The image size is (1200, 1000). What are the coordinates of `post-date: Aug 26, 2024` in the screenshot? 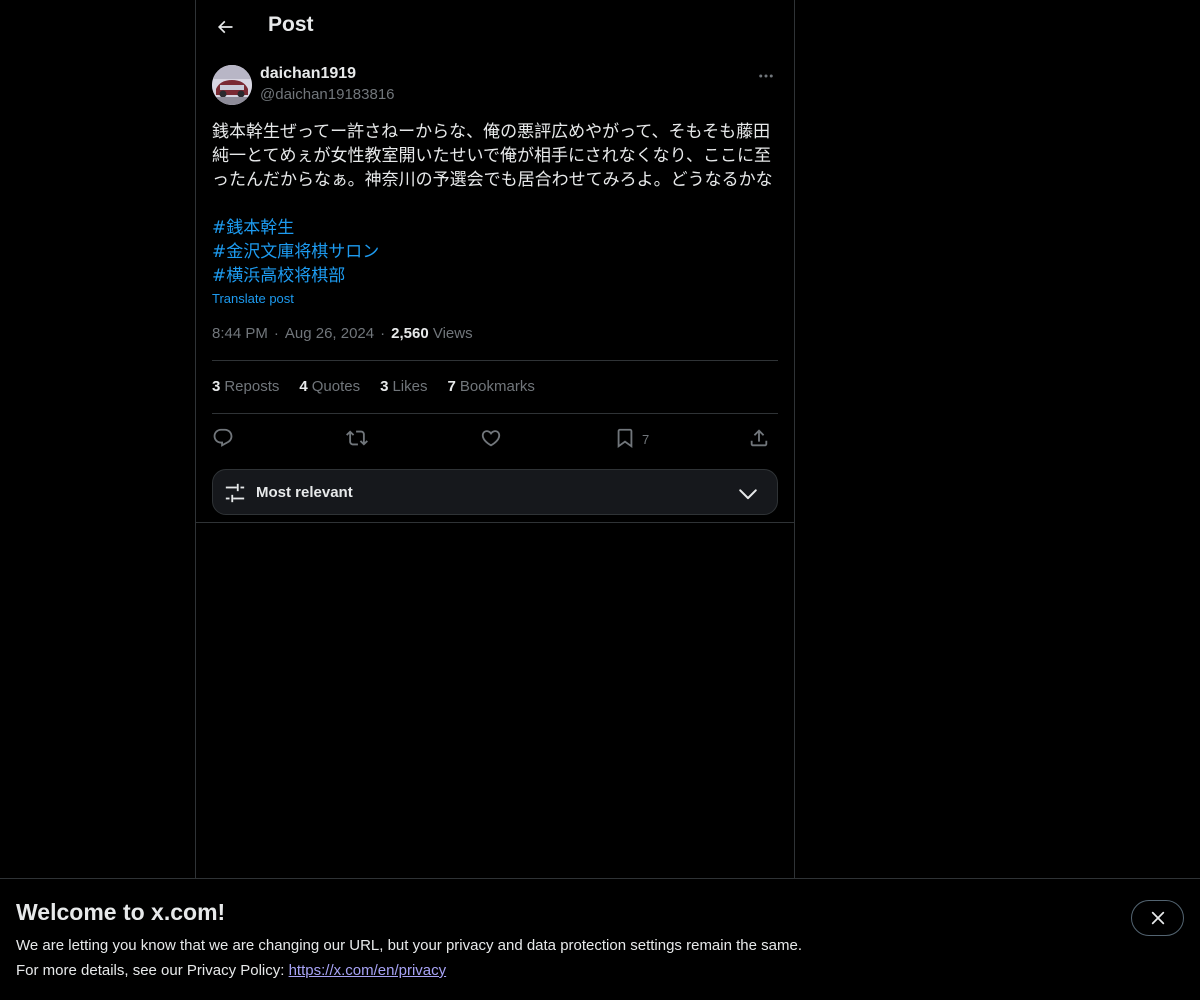 It's located at (329, 333).